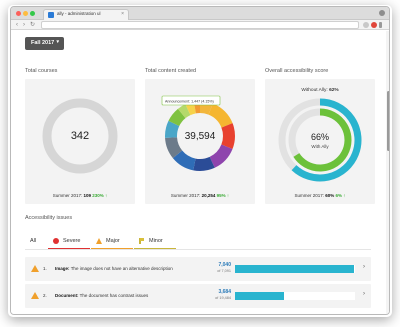 This screenshot has height=327, width=400. Describe the element at coordinates (366, 25) in the screenshot. I see `extension-icon` at that location.